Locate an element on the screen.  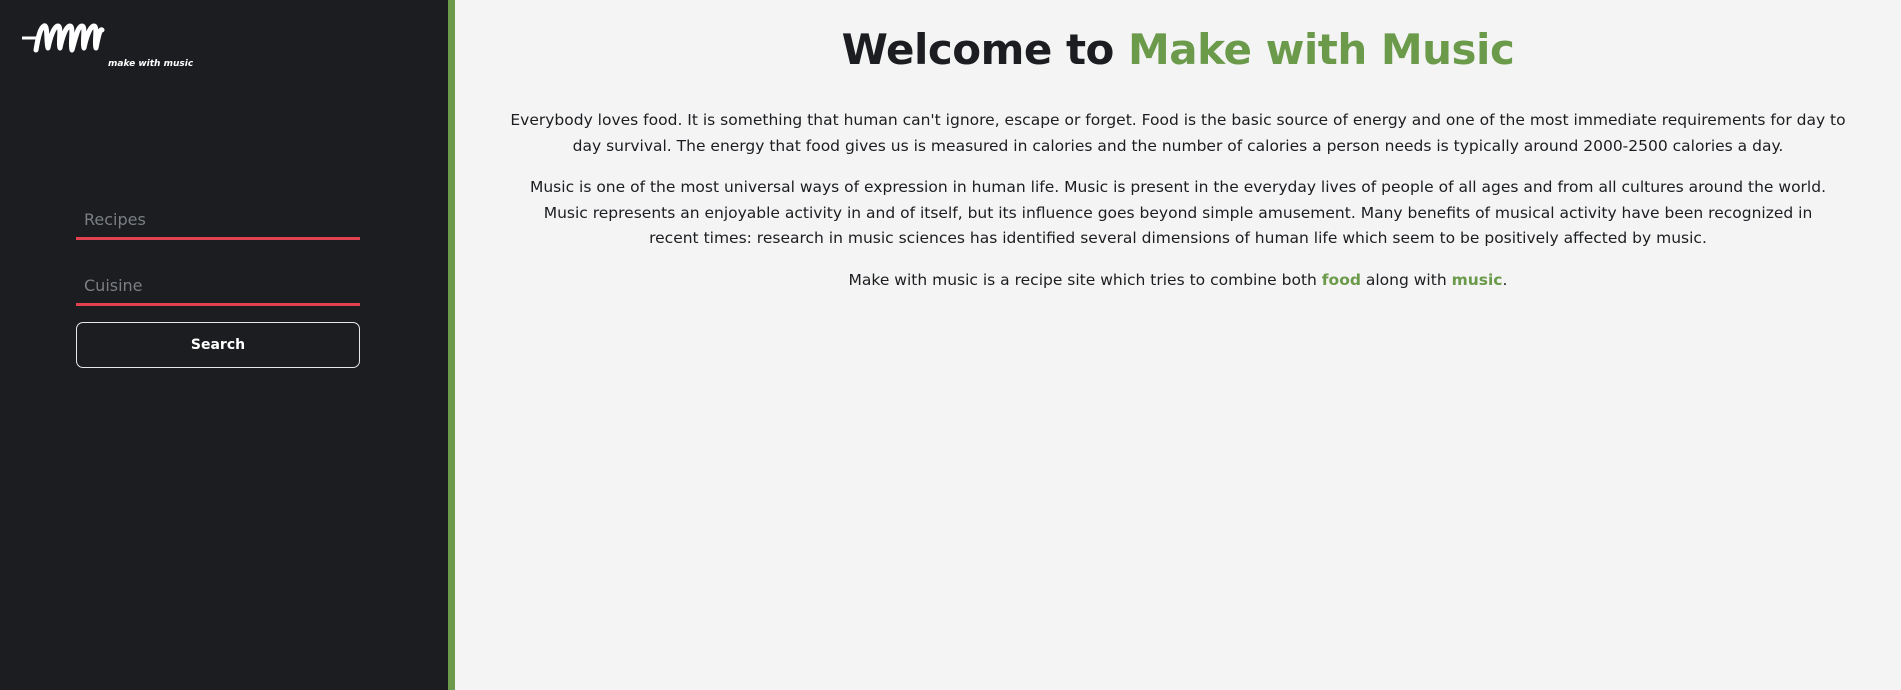
summary-music-highlight: music is located at coordinates (1477, 279).